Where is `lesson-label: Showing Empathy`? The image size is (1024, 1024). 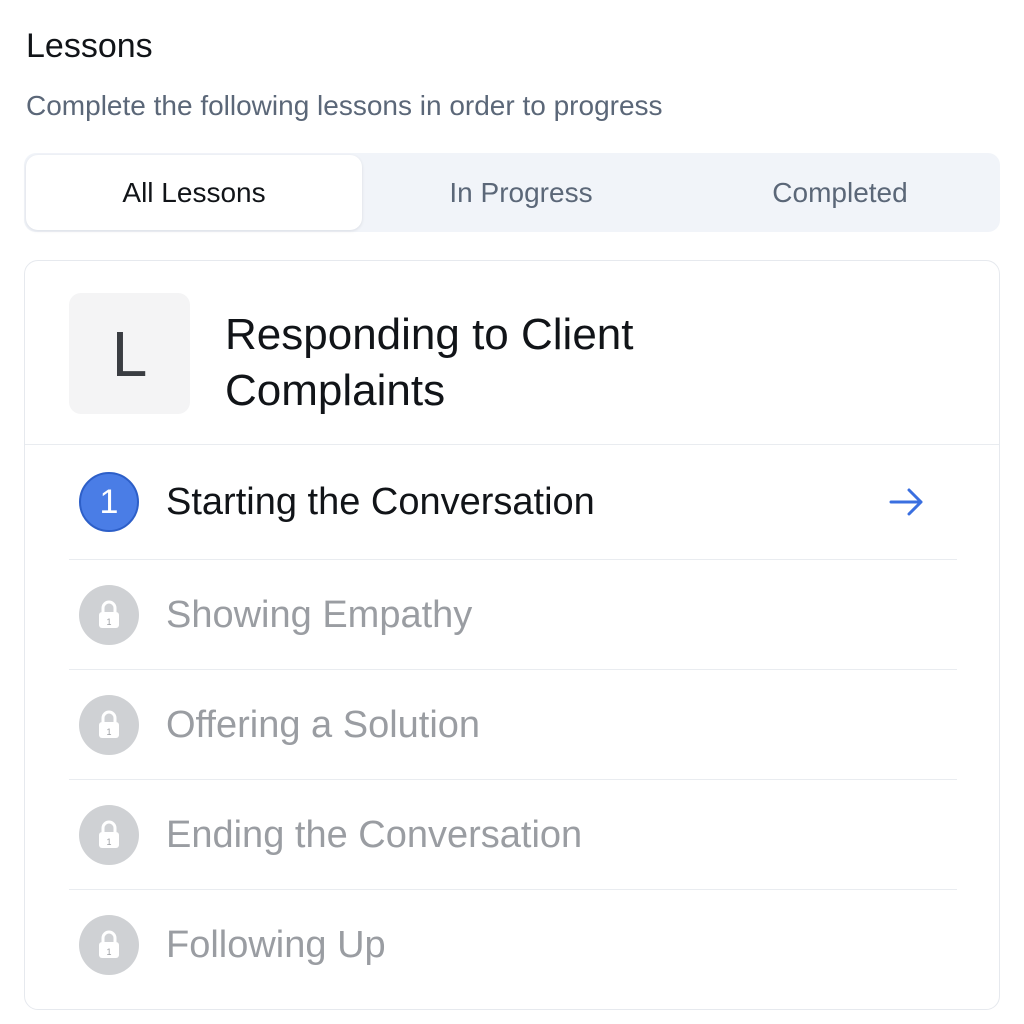 lesson-label: Showing Empathy is located at coordinates (319, 614).